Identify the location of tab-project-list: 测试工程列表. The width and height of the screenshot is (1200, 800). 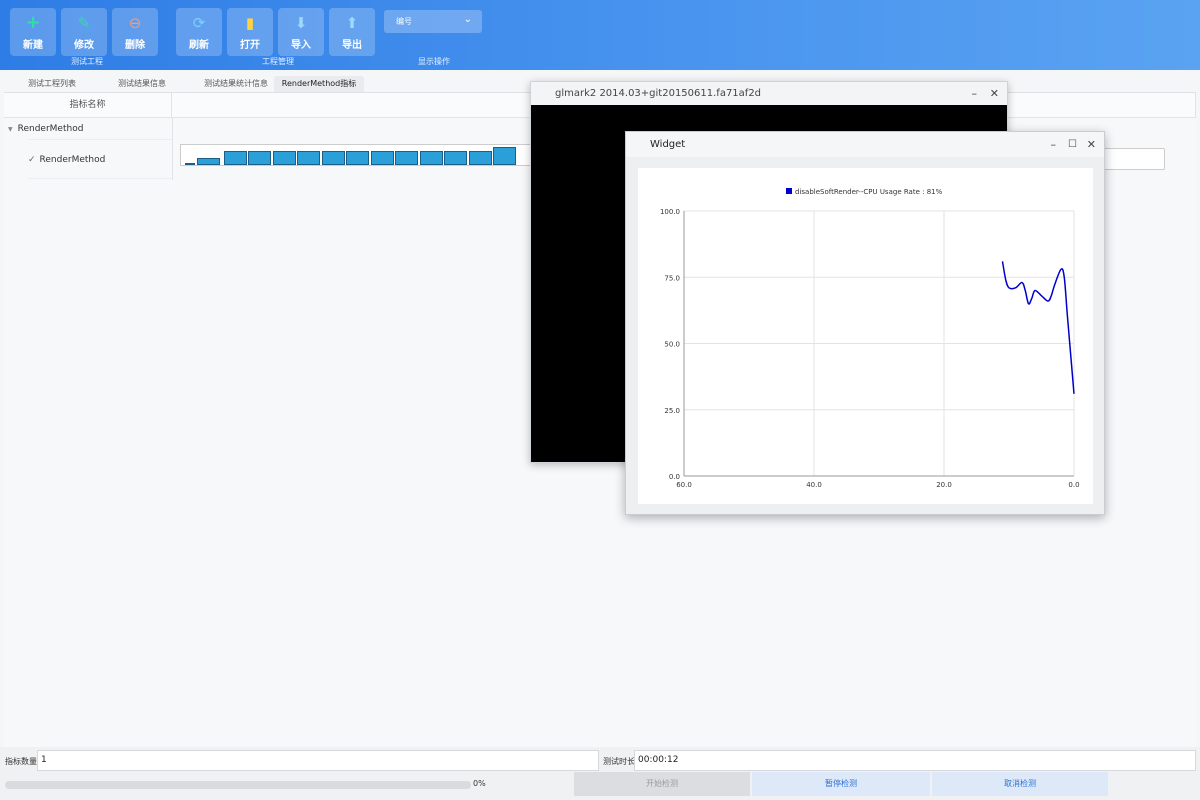
(52, 84).